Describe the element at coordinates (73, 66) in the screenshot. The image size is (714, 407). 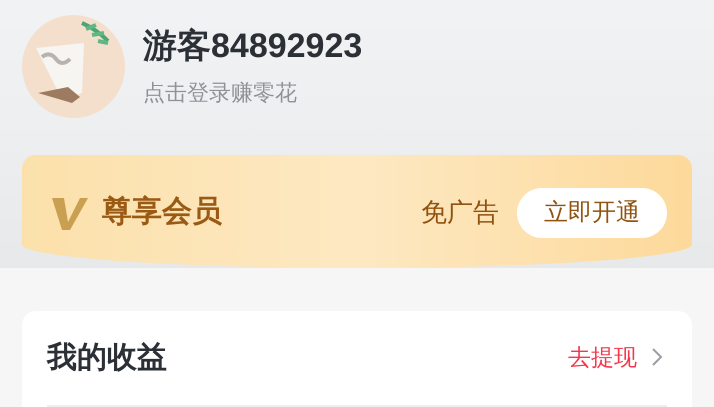
I see `avatar-fan-drawing` at that location.